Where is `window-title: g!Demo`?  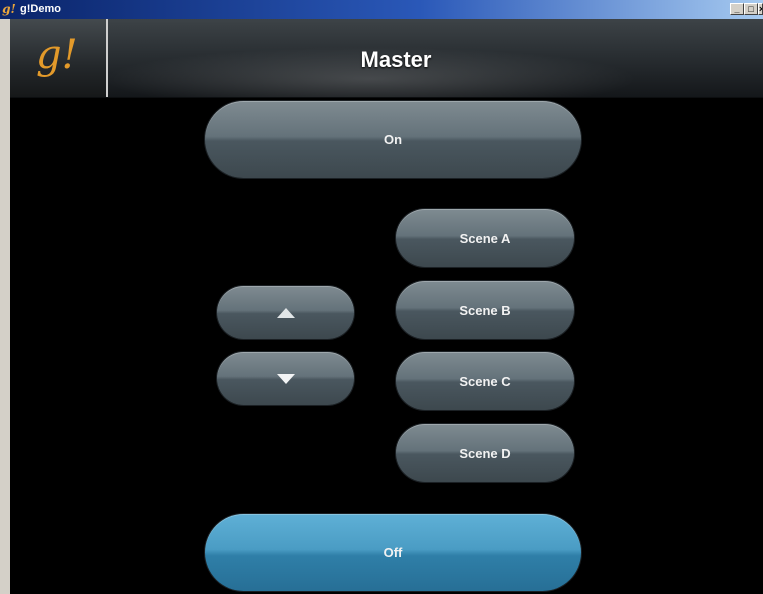 window-title: g!Demo is located at coordinates (40, 9).